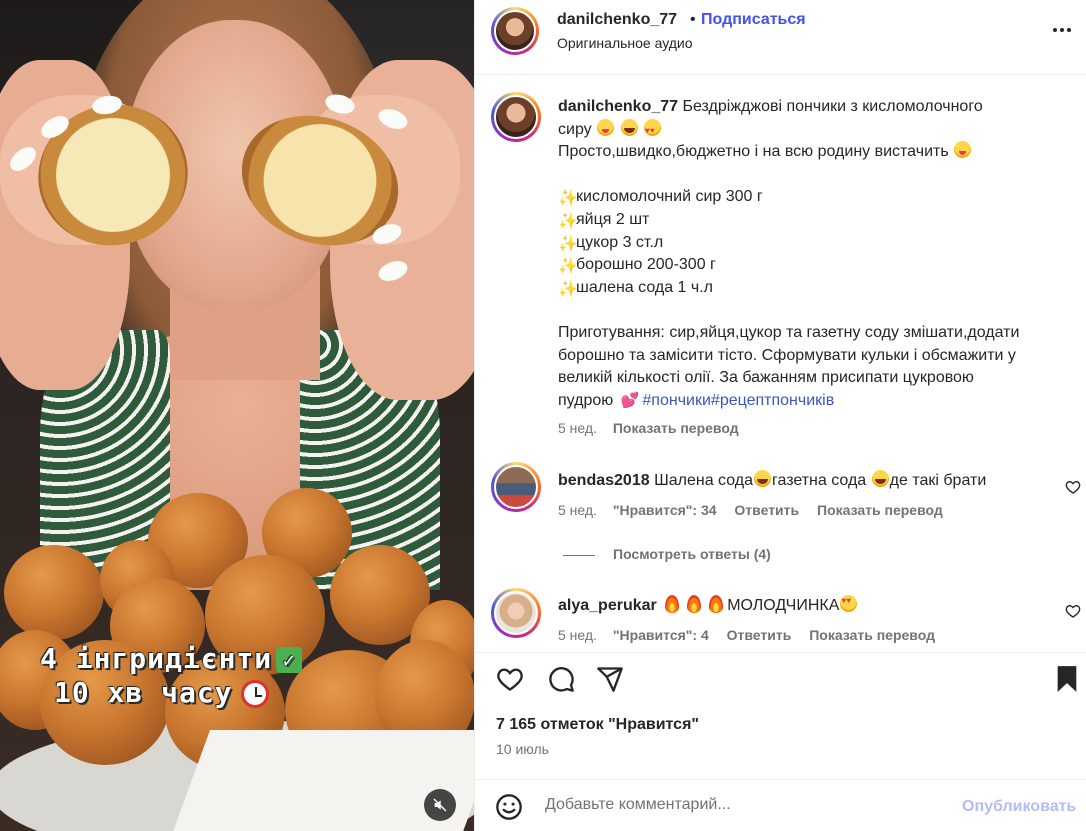 This screenshot has width=1086, height=831. I want to click on follow-button: Подписаться, so click(753, 20).